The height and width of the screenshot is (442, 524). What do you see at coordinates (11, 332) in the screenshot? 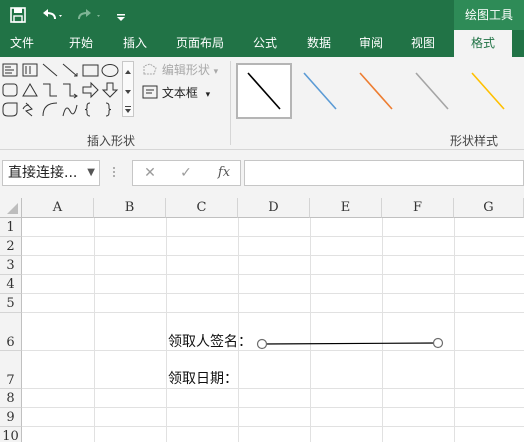
I see `row-header-6: 6` at bounding box center [11, 332].